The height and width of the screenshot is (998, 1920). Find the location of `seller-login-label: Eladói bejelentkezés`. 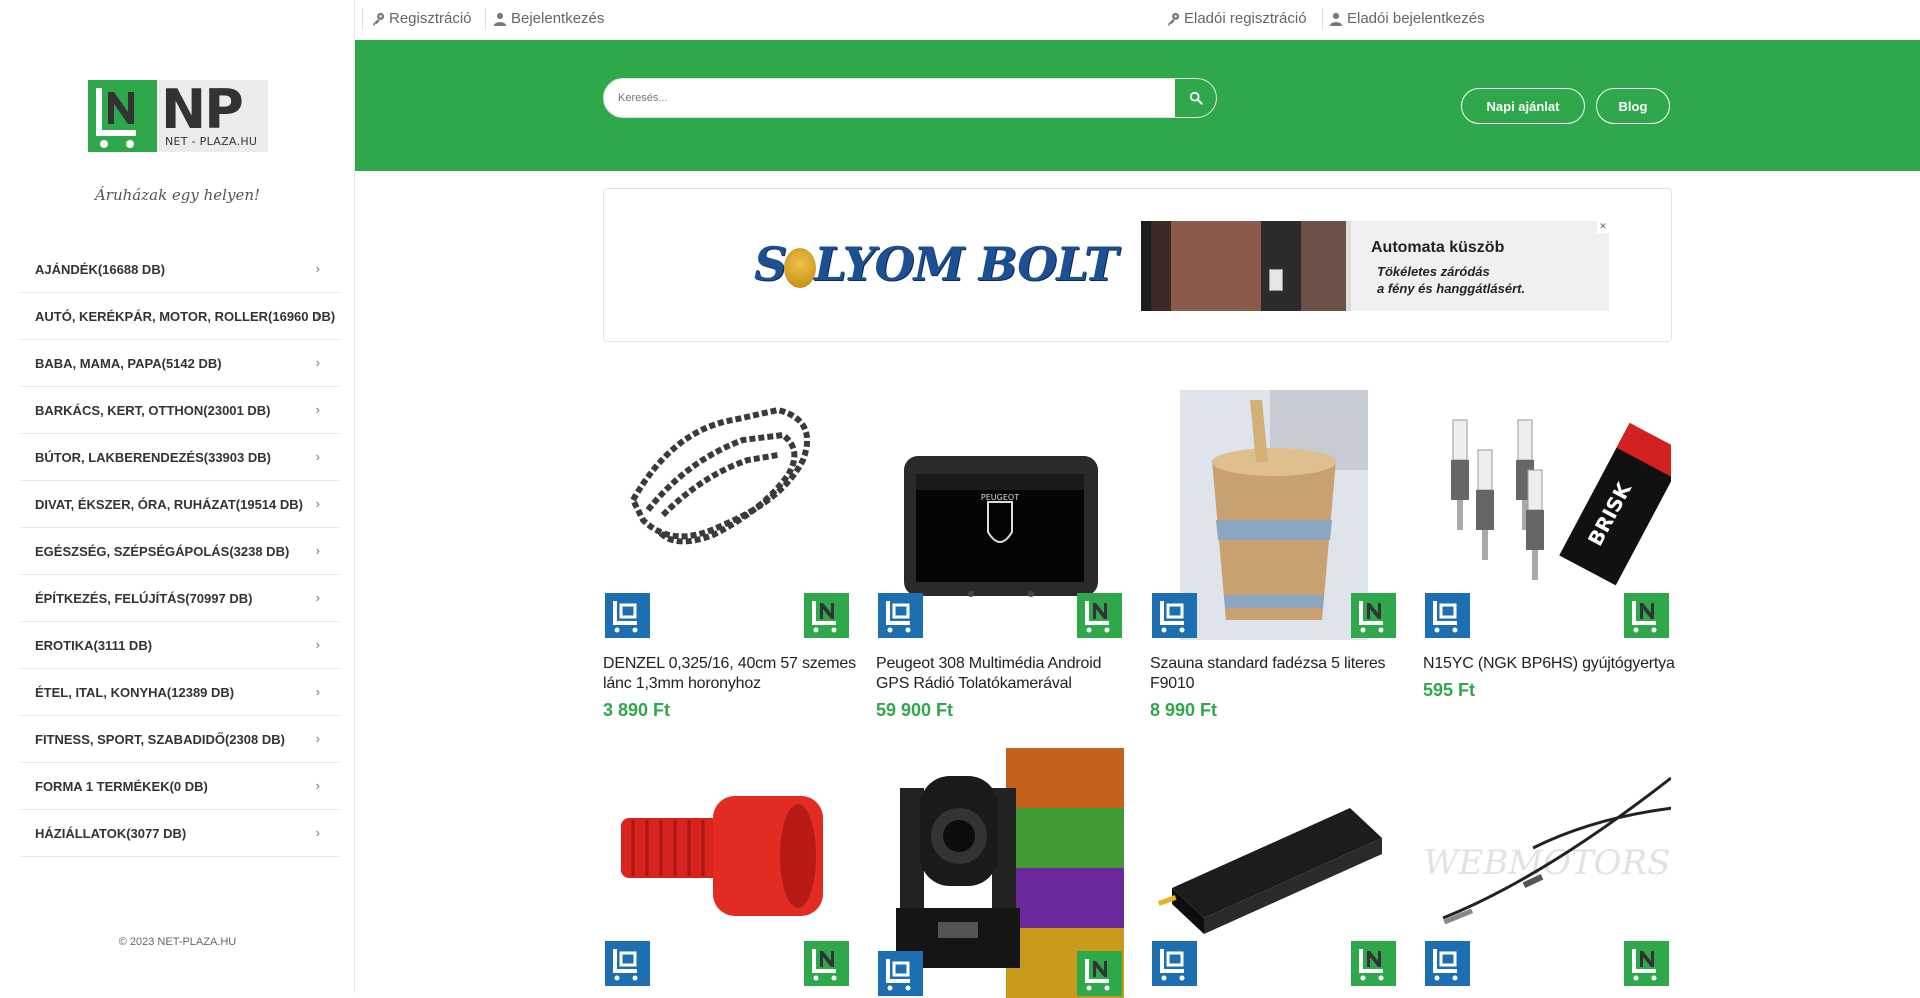

seller-login-label: Eladói bejelentkezés is located at coordinates (1416, 18).